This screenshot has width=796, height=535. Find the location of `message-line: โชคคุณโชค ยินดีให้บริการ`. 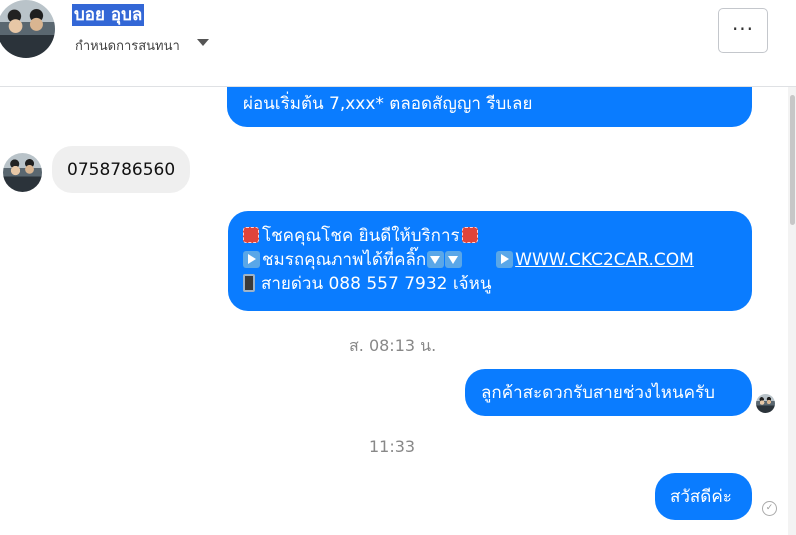

message-line: โชคคุณโชค ยินดีให้บริการ is located at coordinates (497, 236).